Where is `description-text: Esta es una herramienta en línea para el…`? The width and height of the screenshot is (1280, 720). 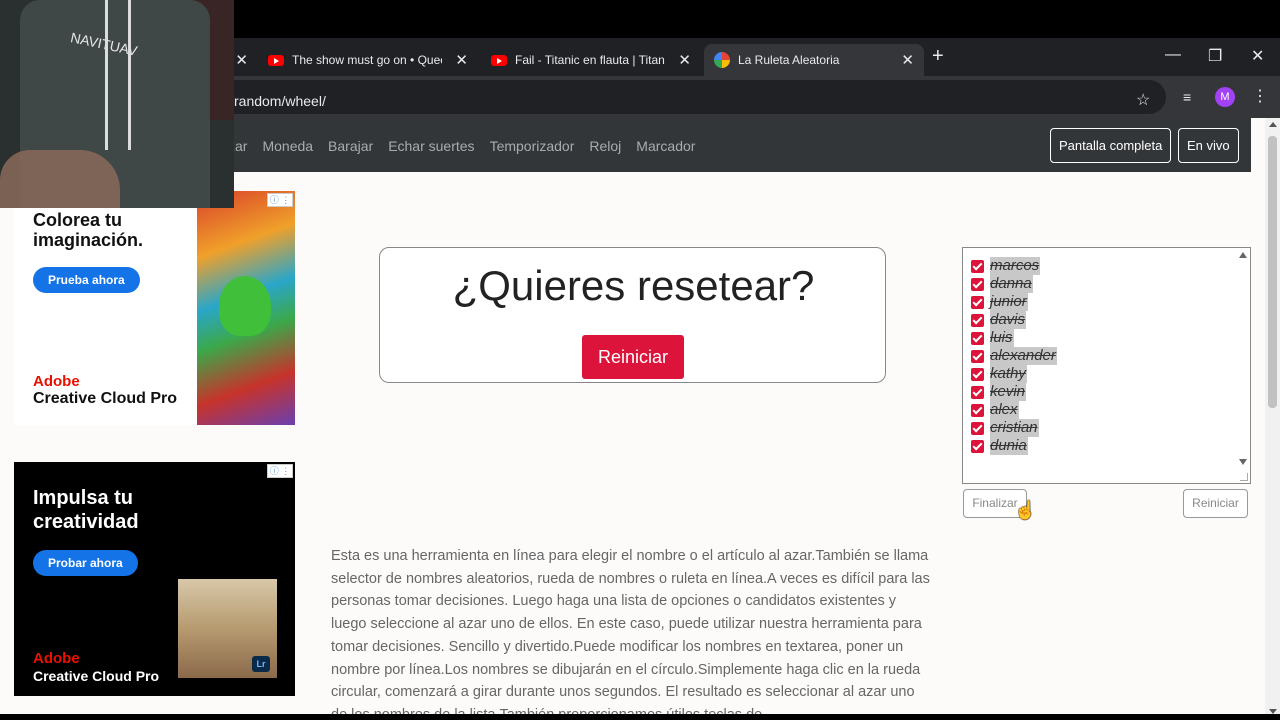 description-text: Esta es una herramienta en línea para el… is located at coordinates (630, 634).